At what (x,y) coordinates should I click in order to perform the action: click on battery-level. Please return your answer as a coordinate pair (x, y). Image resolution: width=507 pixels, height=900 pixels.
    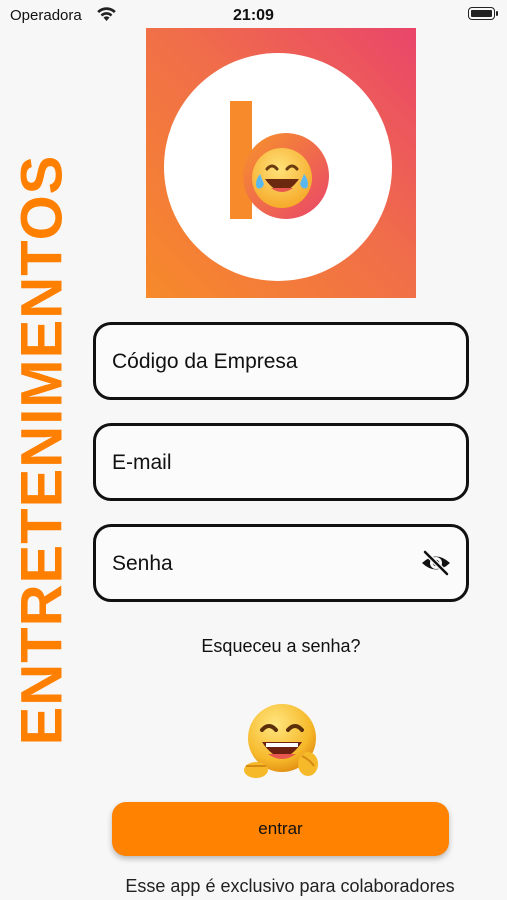
    Looking at the image, I should click on (481, 13).